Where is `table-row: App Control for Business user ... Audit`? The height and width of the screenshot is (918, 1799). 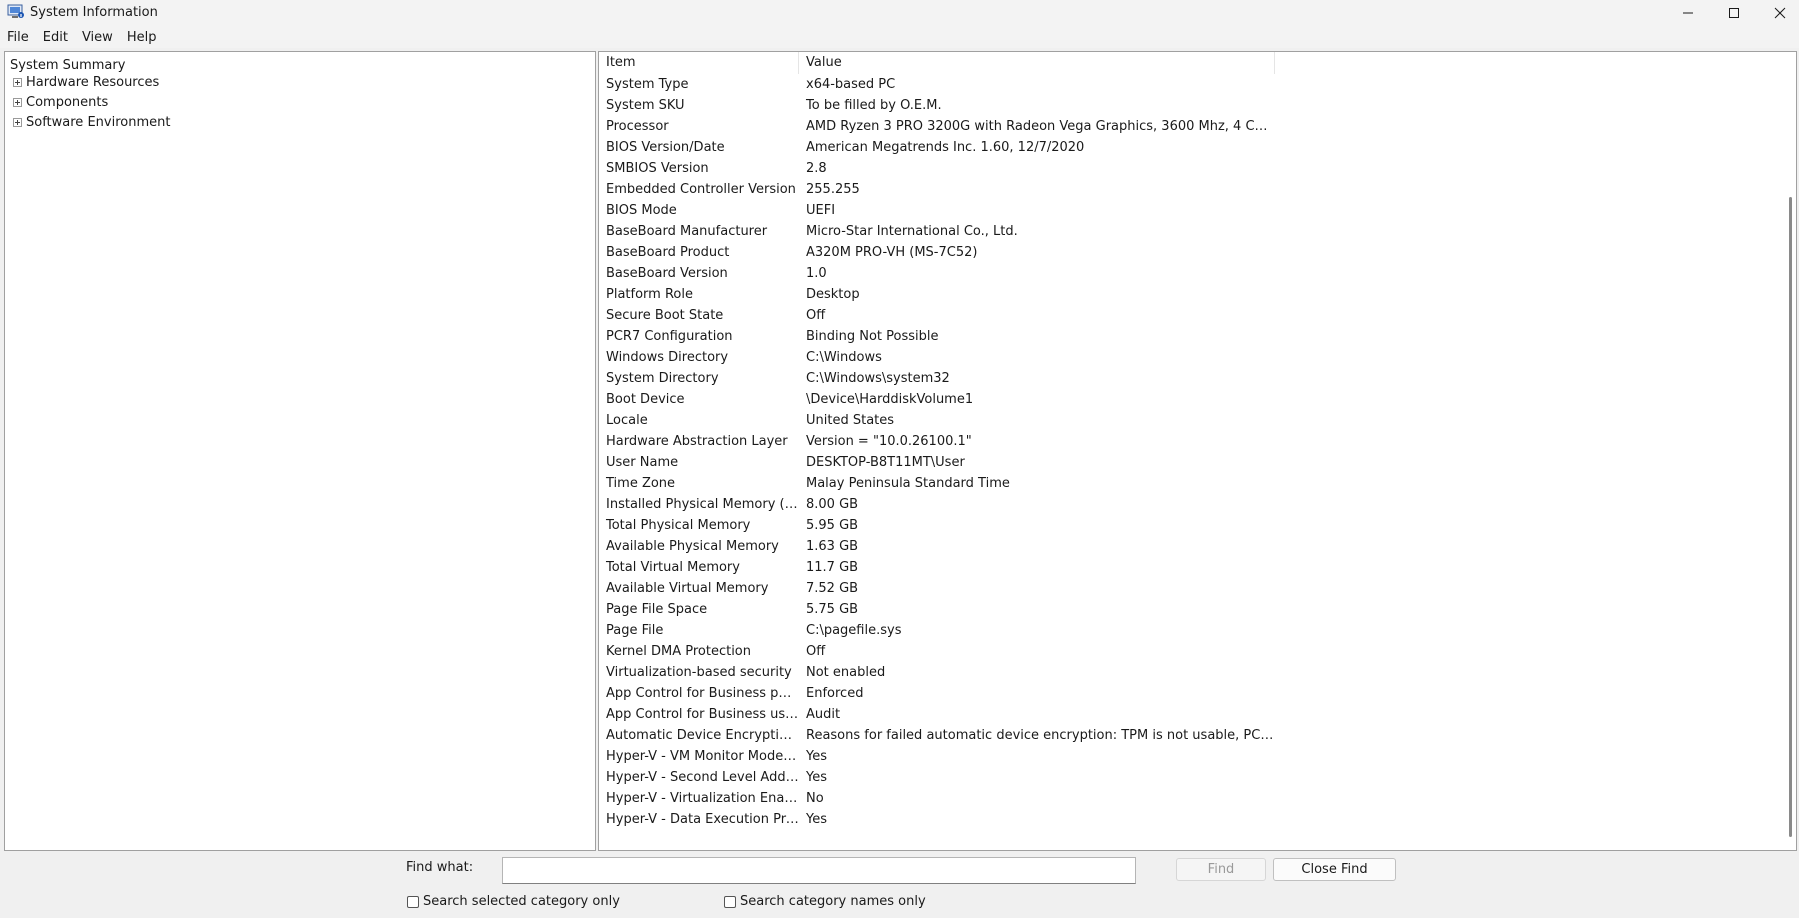
table-row: App Control for Business user ... Audit is located at coordinates (1184, 714).